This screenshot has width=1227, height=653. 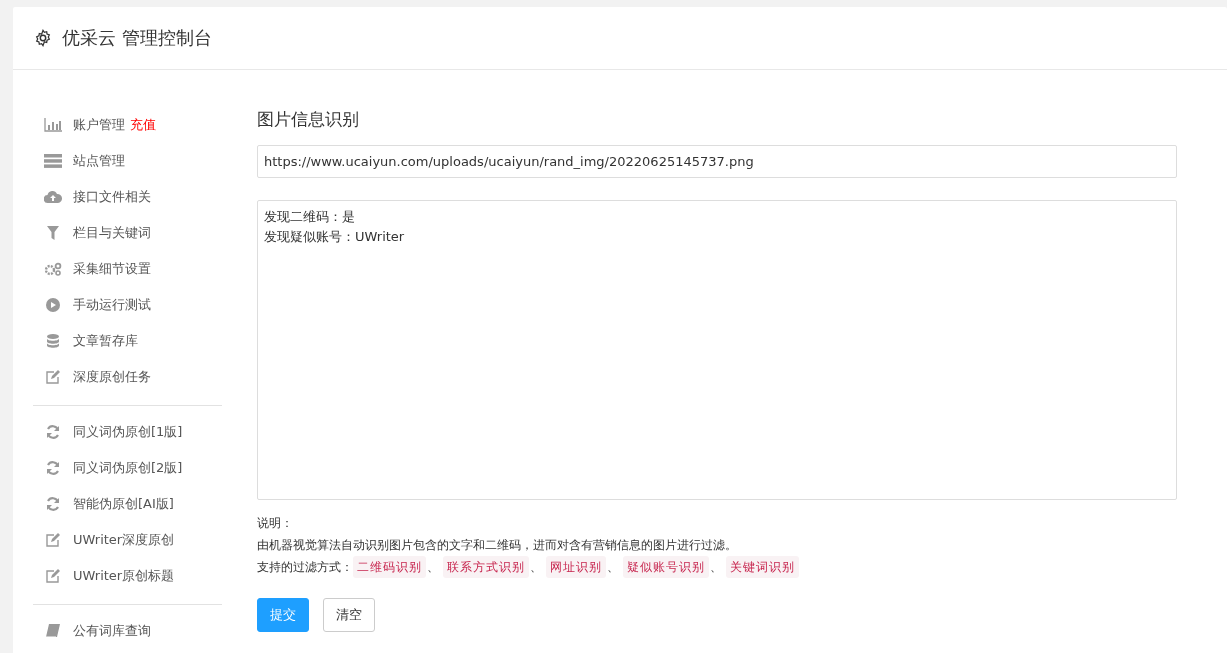 I want to click on method-tag: 联系方式识别, so click(x=486, y=567).